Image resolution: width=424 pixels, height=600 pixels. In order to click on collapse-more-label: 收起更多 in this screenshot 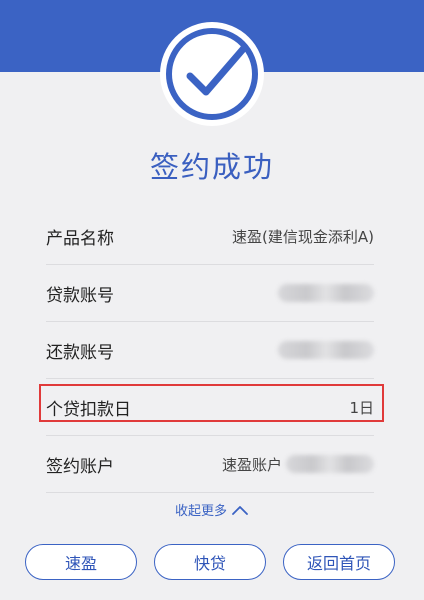, I will do `click(200, 511)`.